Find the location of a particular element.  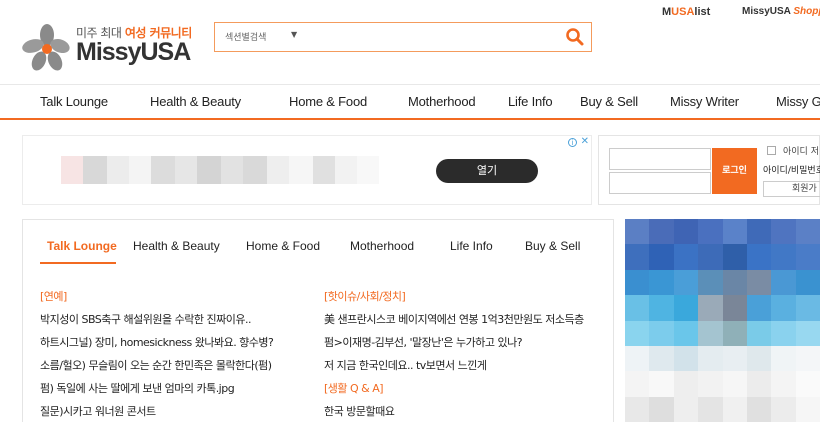

flower-logo-icon is located at coordinates (46, 47).